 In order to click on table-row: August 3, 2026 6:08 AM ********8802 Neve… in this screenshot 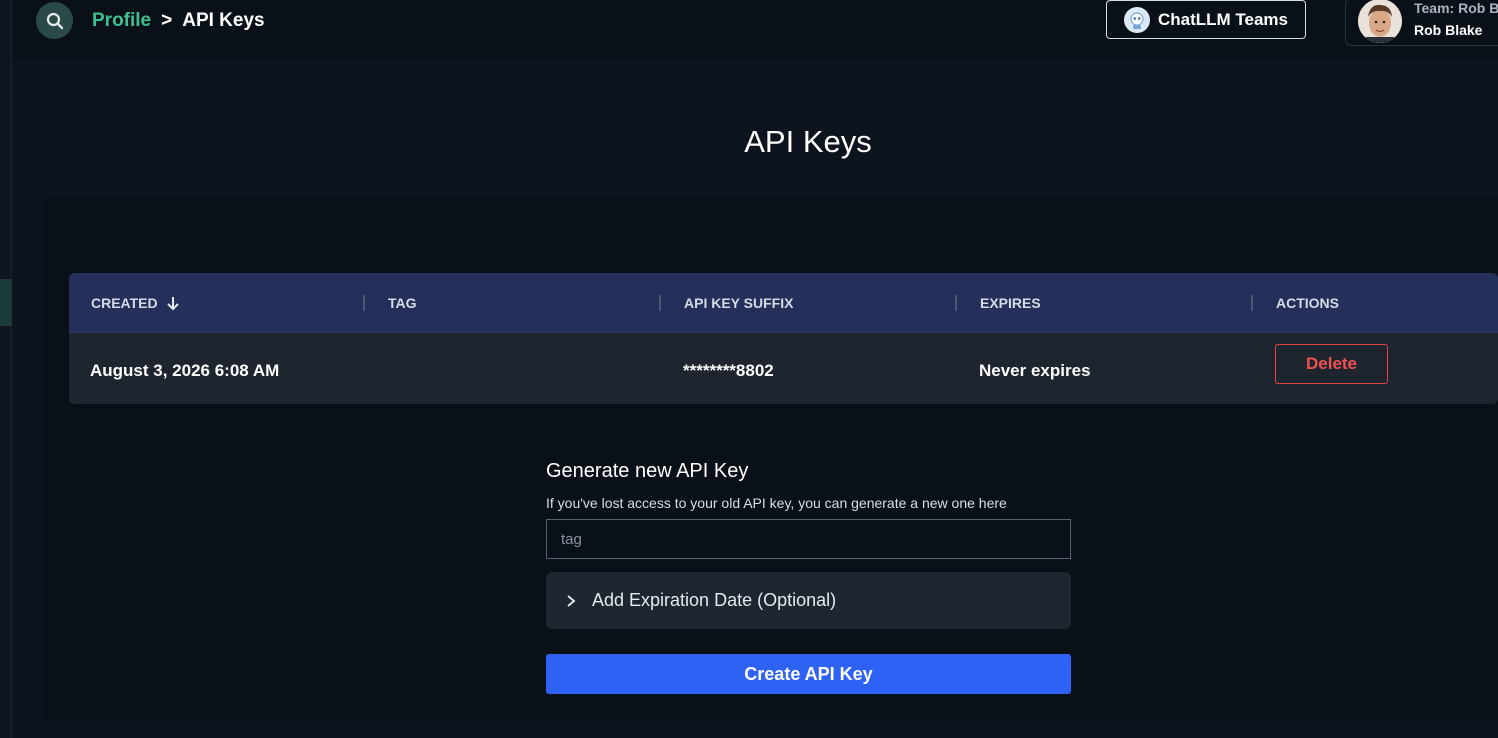, I will do `click(783, 368)`.